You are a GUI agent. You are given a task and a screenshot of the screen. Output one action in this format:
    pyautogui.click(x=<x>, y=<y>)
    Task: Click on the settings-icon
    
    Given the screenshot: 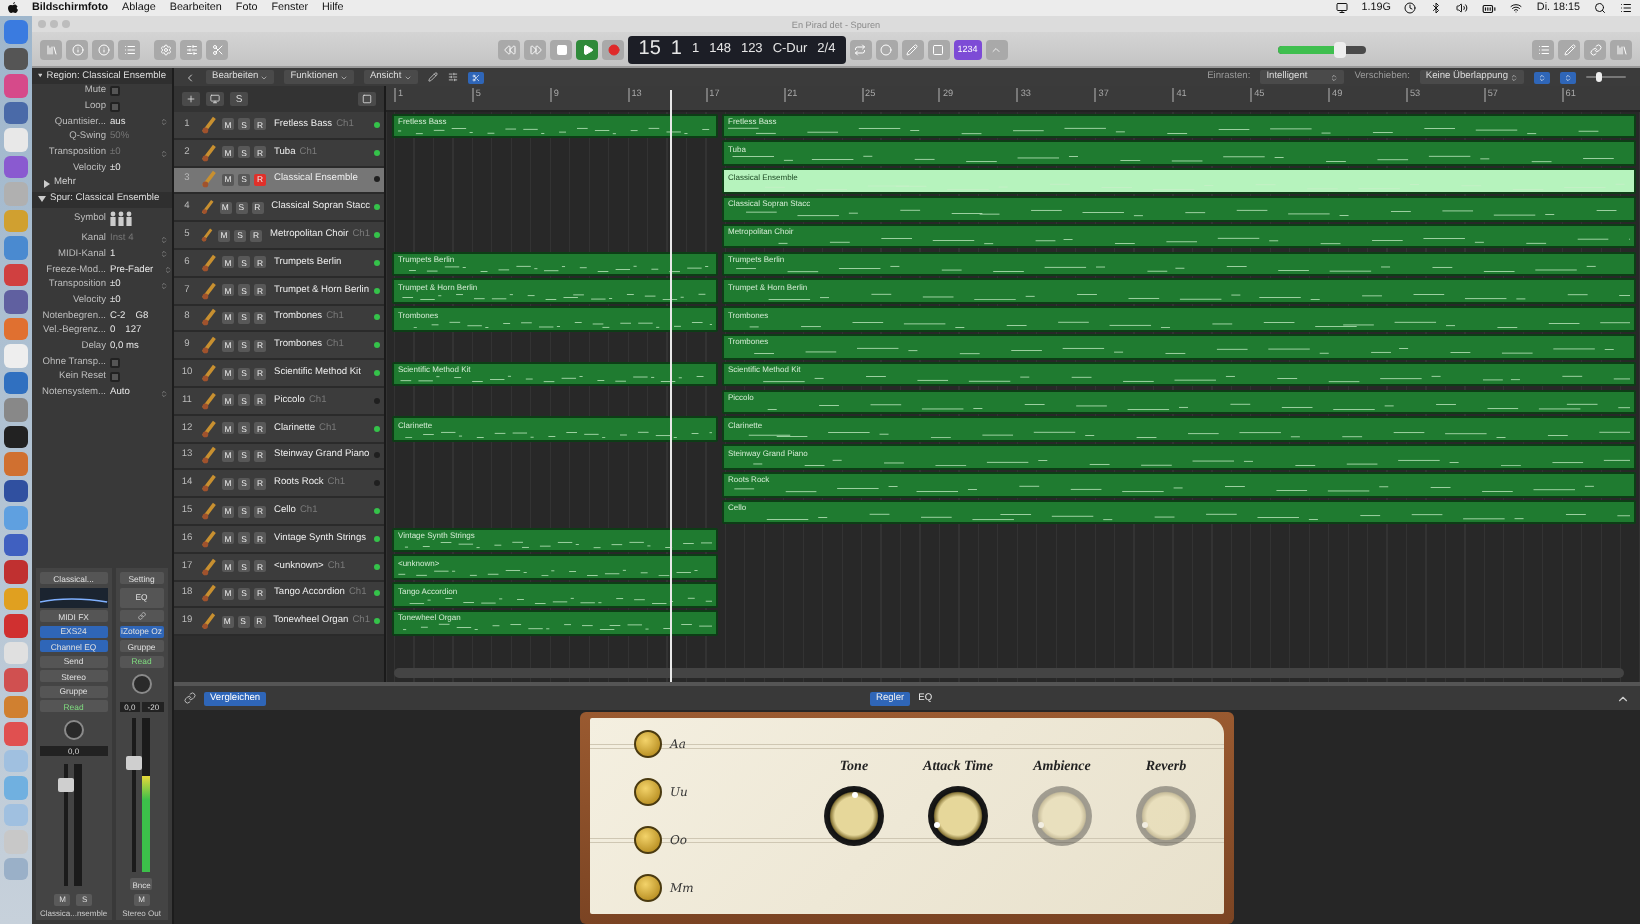 What is the action you would take?
    pyautogui.click(x=165, y=49)
    